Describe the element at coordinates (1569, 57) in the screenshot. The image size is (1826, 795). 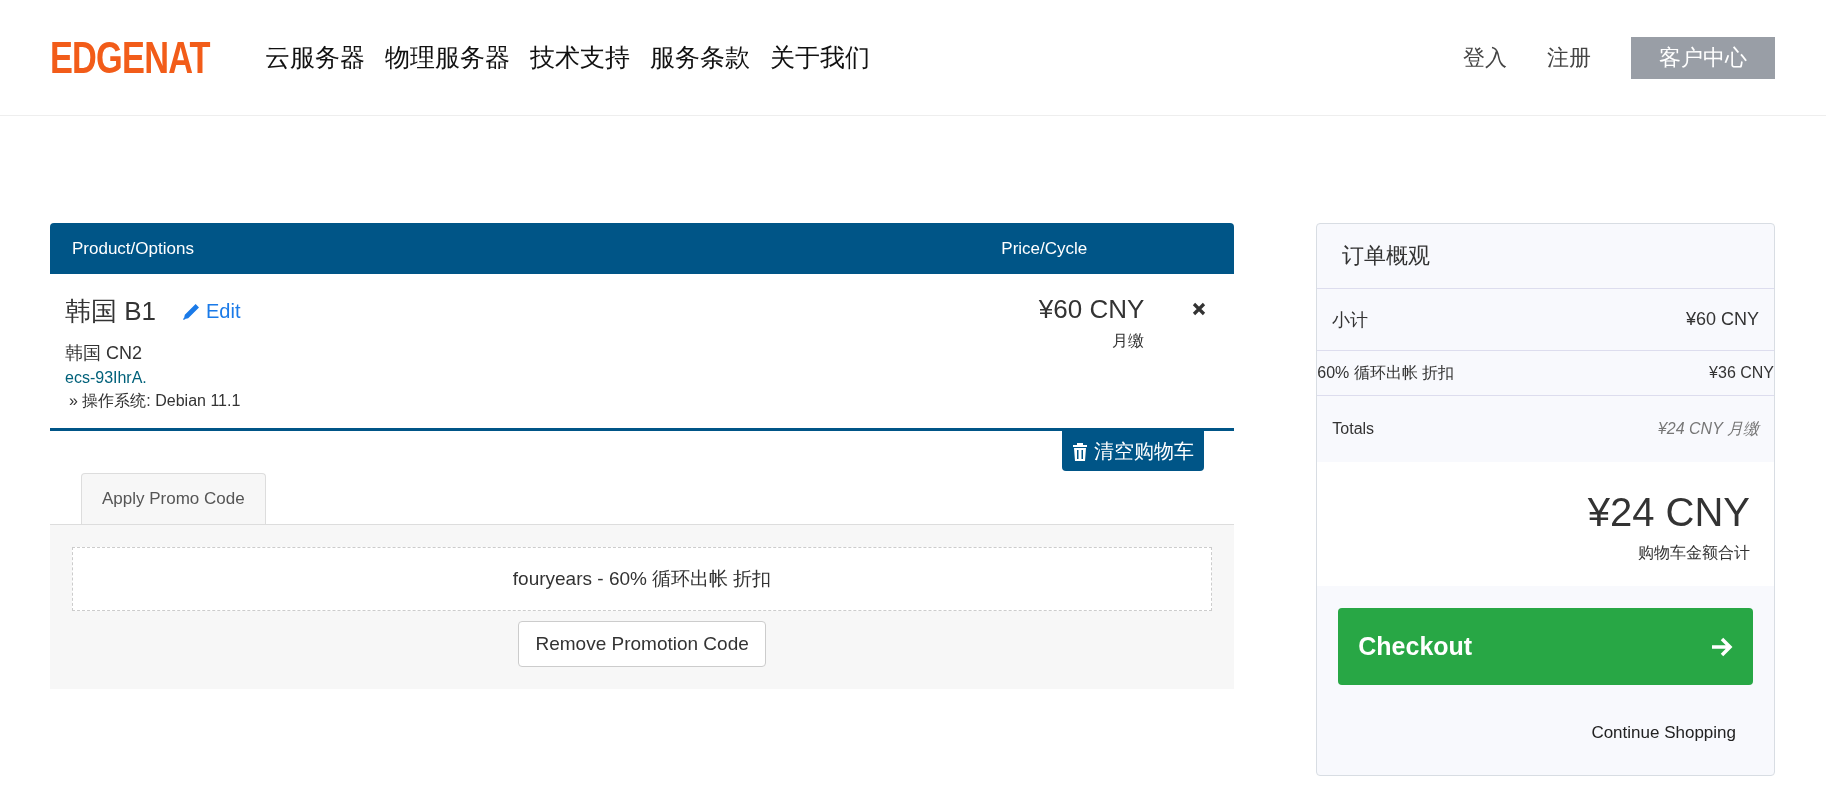
I see `register-link: 注册` at that location.